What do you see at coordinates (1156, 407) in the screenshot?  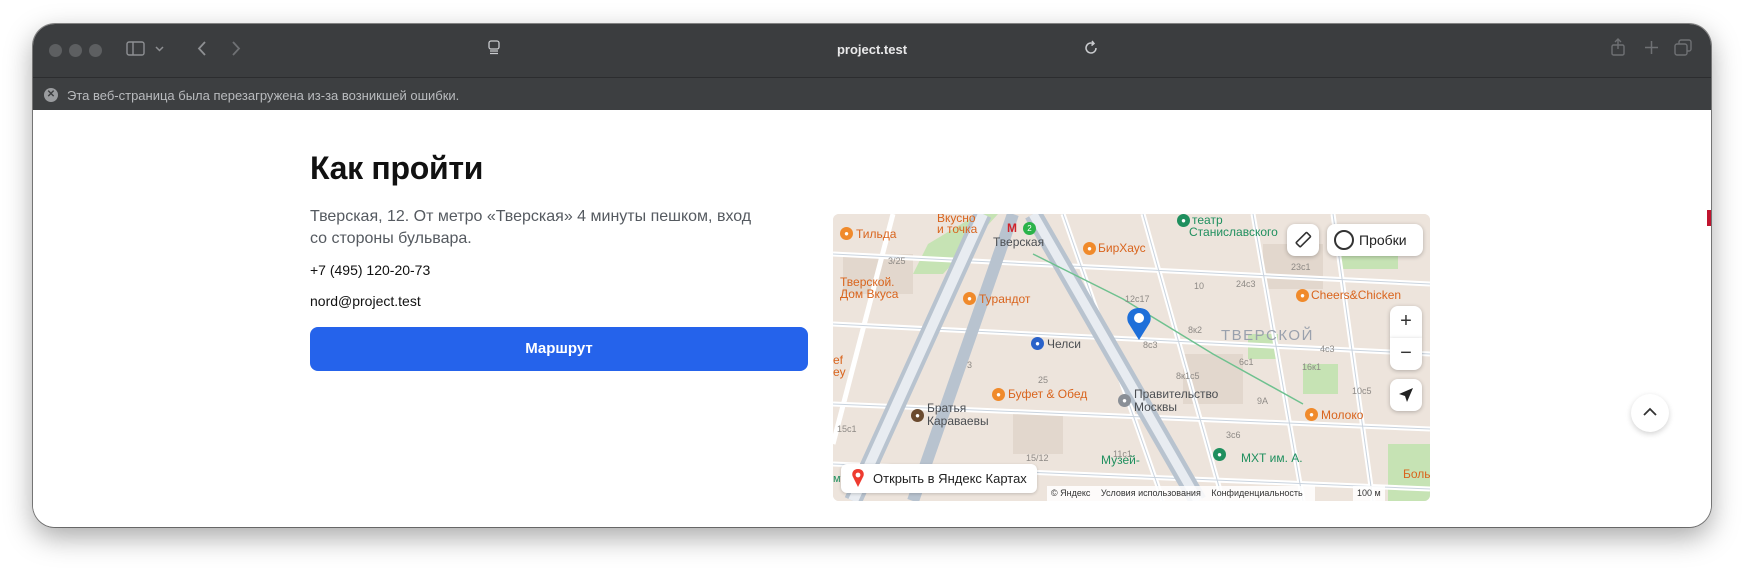 I see `map-label-pravitelstvo-2: Москвы` at bounding box center [1156, 407].